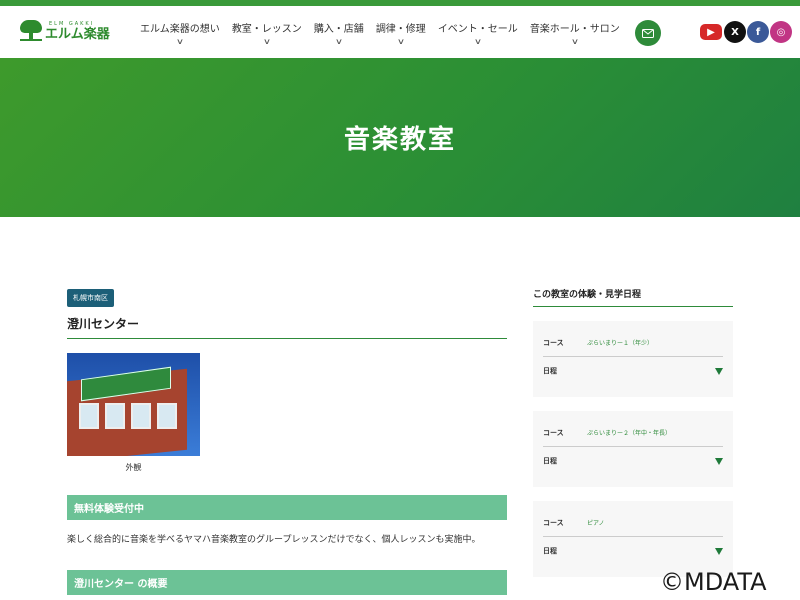  What do you see at coordinates (287, 507) in the screenshot?
I see `section-heading-trial: 無料体験受付中` at bounding box center [287, 507].